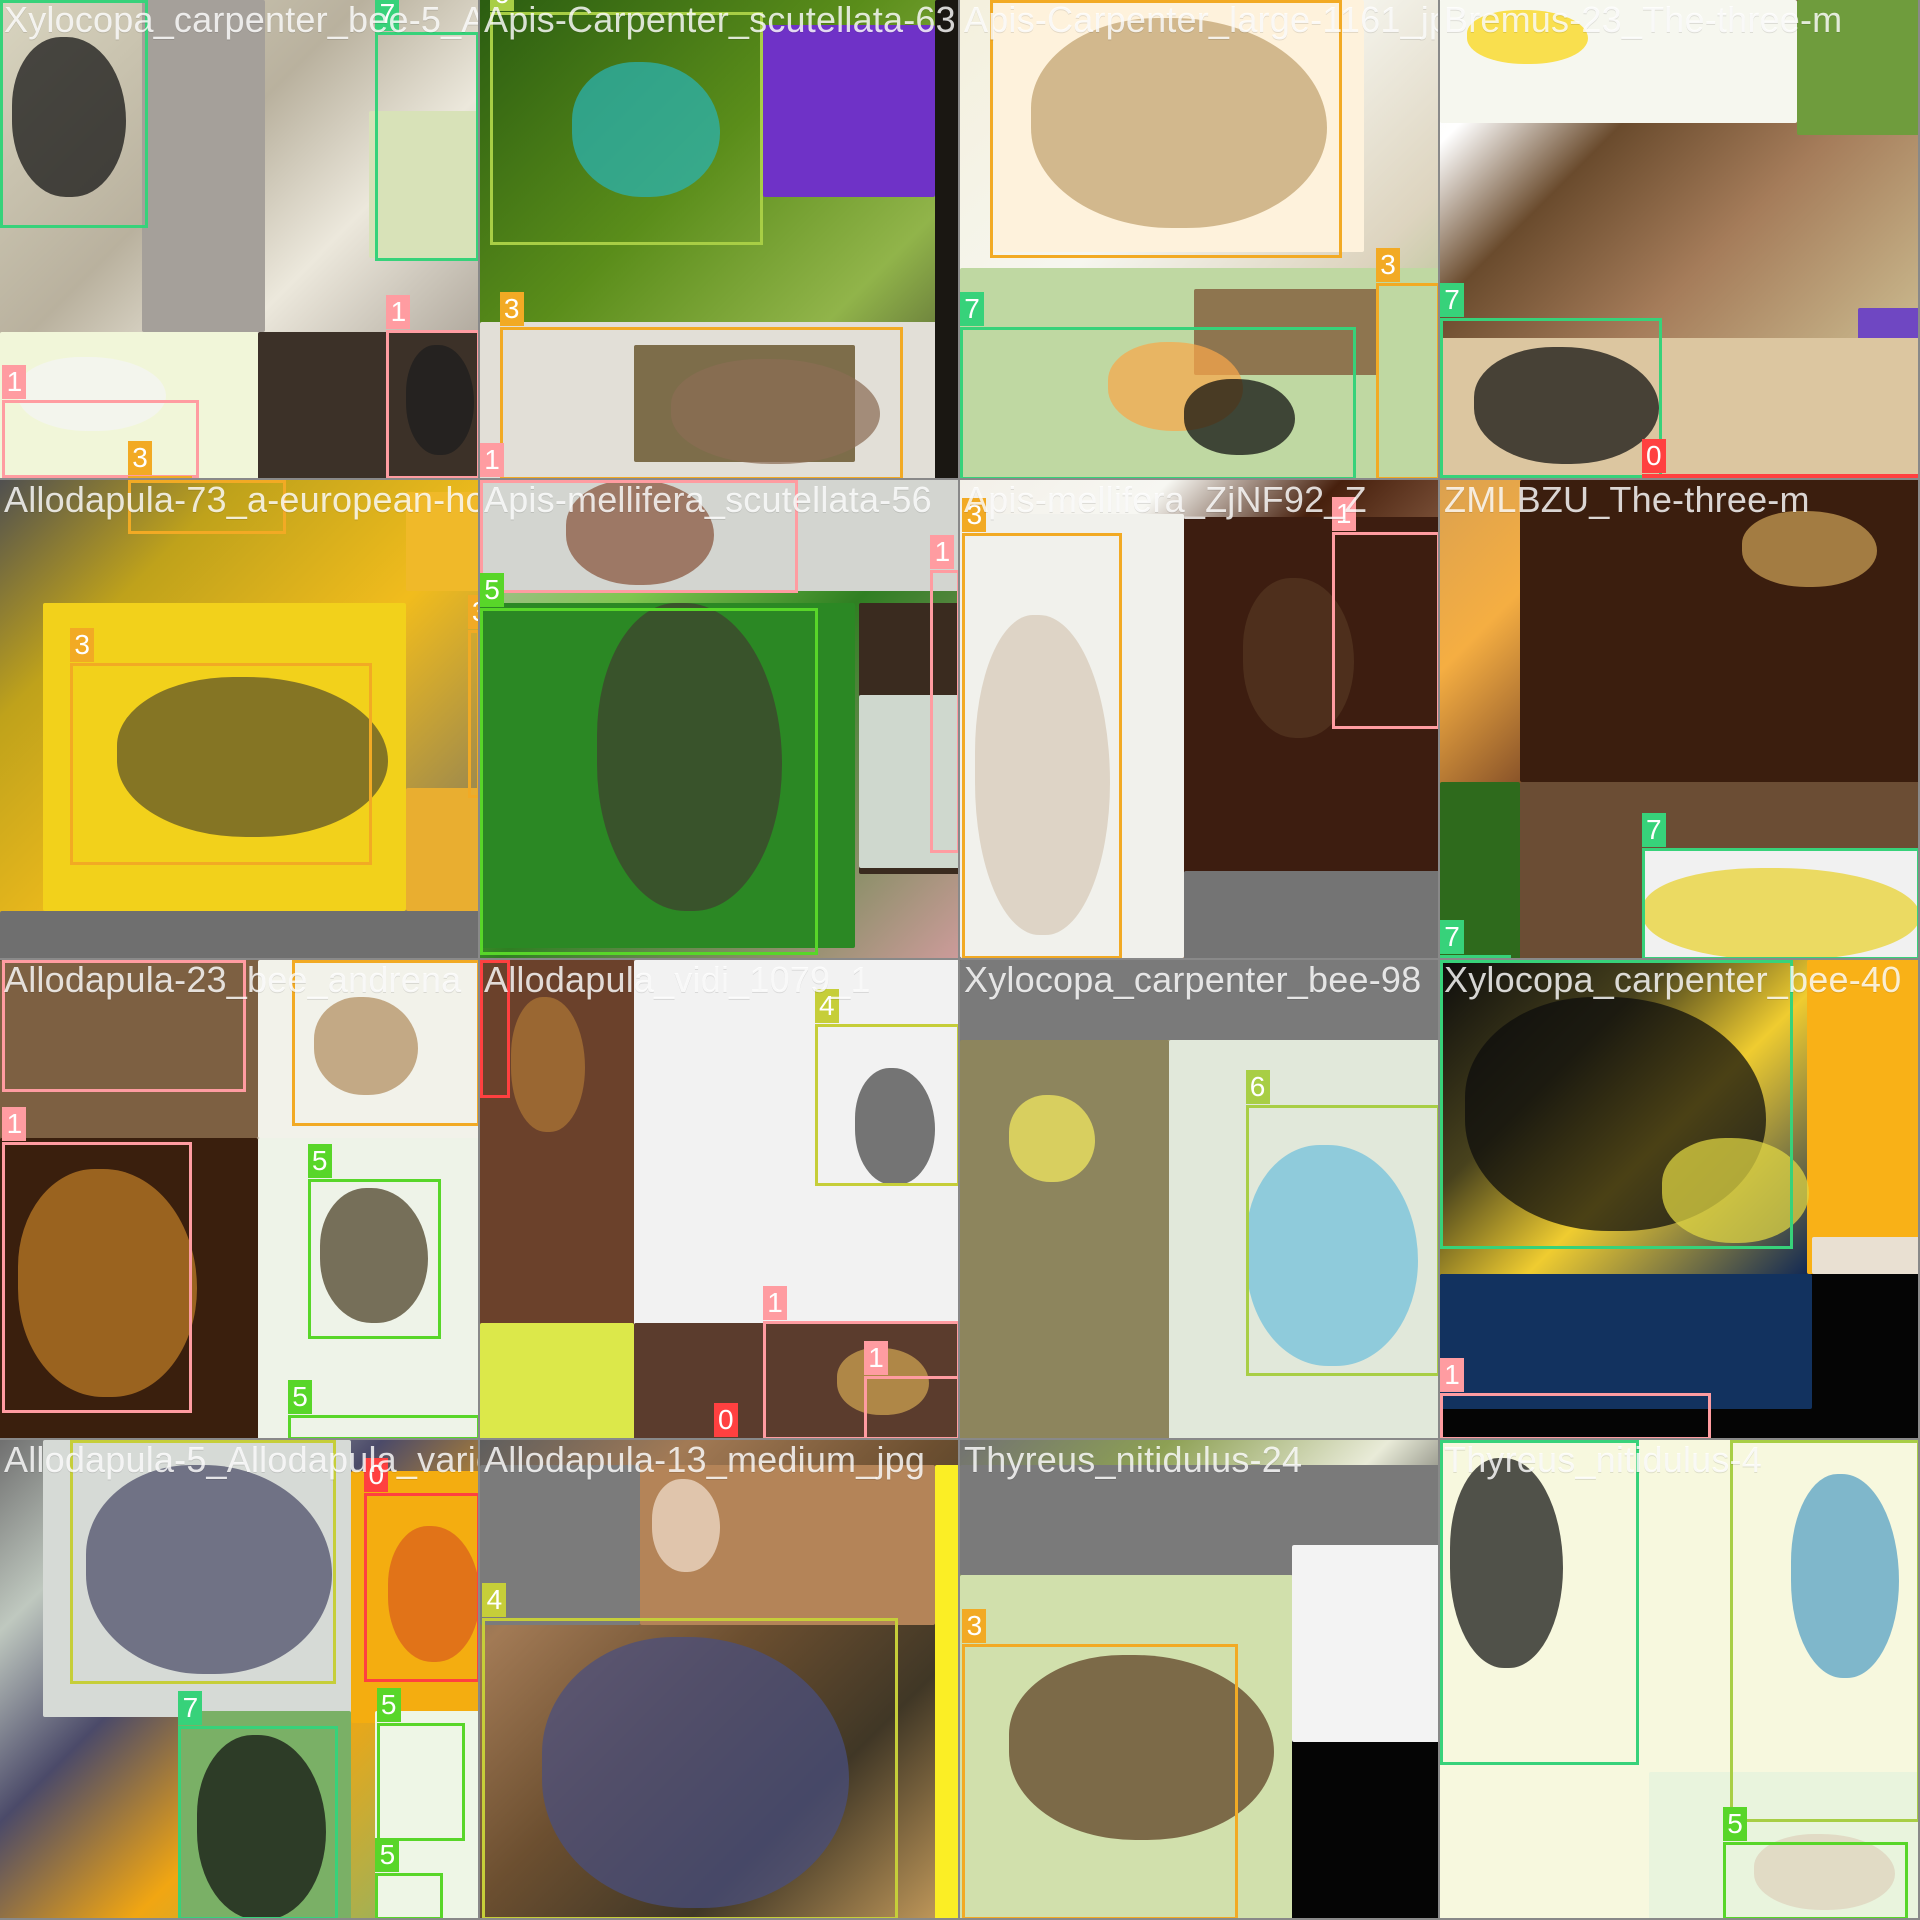 The image size is (1920, 1920). I want to click on image-tile-9: Allodapula-23_bee_andrena13155, so click(240, 1200).